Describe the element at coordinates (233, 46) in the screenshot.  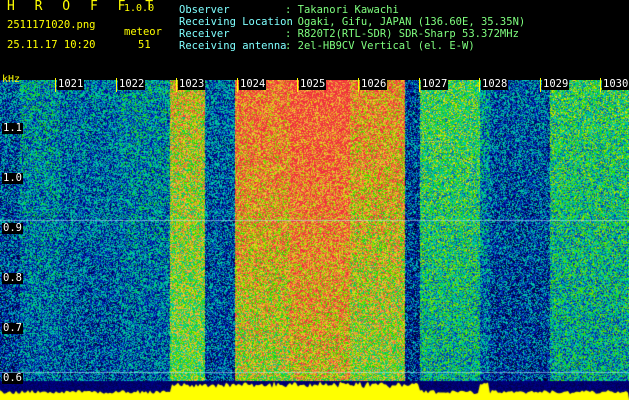
I see `antenna-label: Receiving antenna` at that location.